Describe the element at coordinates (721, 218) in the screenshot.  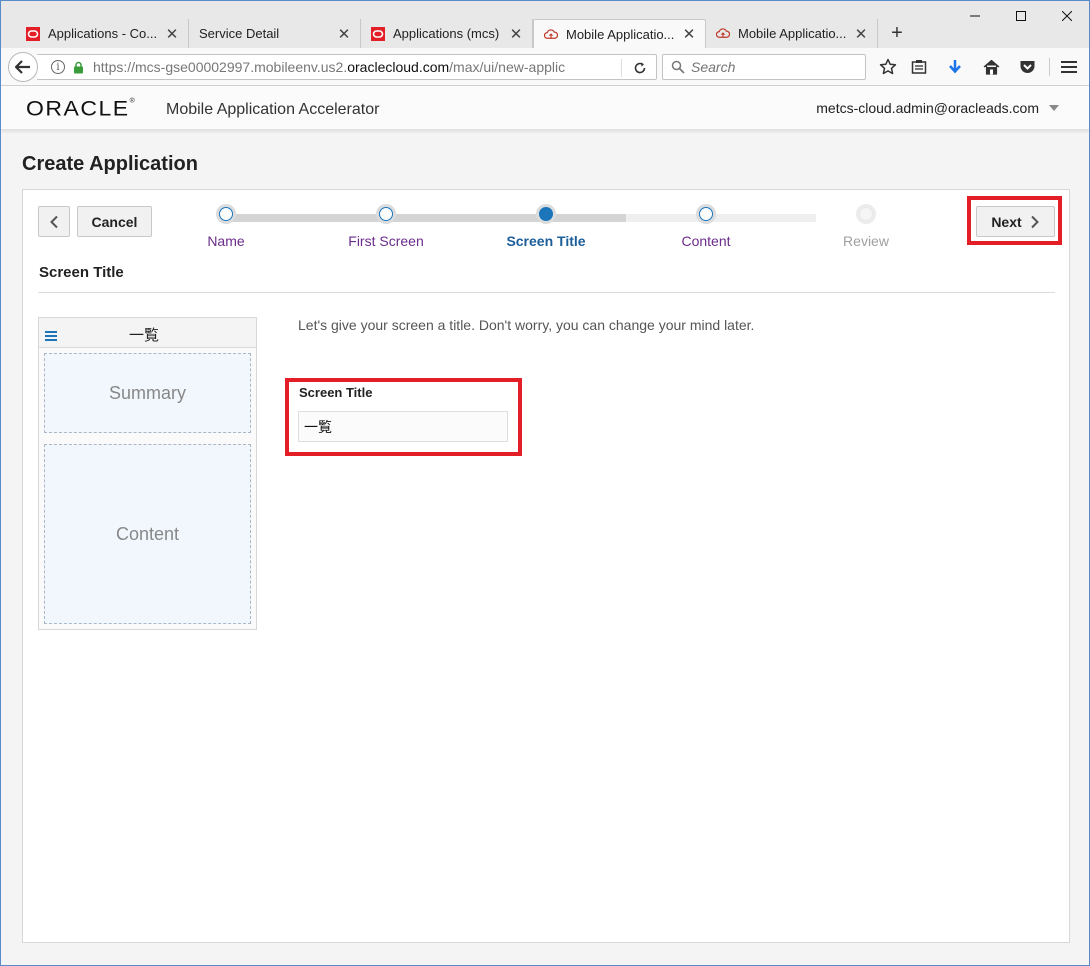
I see `stepper-track-remaining` at that location.